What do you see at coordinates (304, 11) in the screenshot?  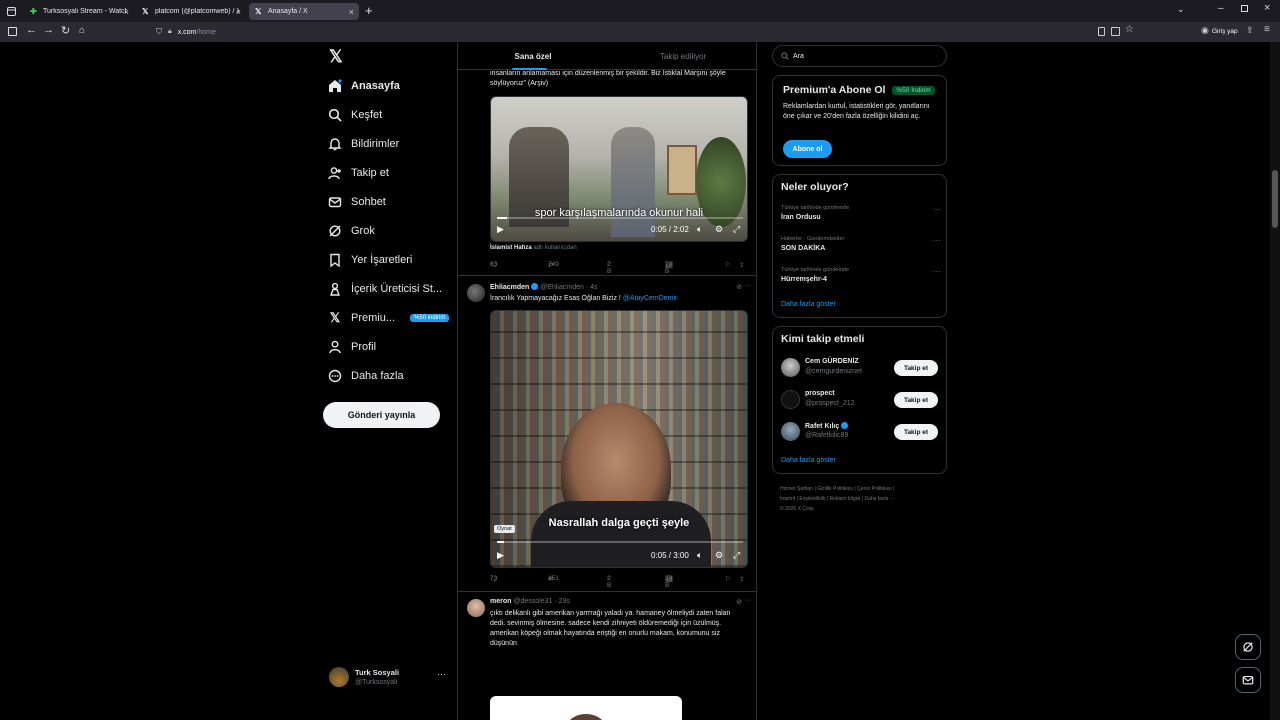 I see `tab-anasayfa: 𝕏 Anasayfa / X ×` at bounding box center [304, 11].